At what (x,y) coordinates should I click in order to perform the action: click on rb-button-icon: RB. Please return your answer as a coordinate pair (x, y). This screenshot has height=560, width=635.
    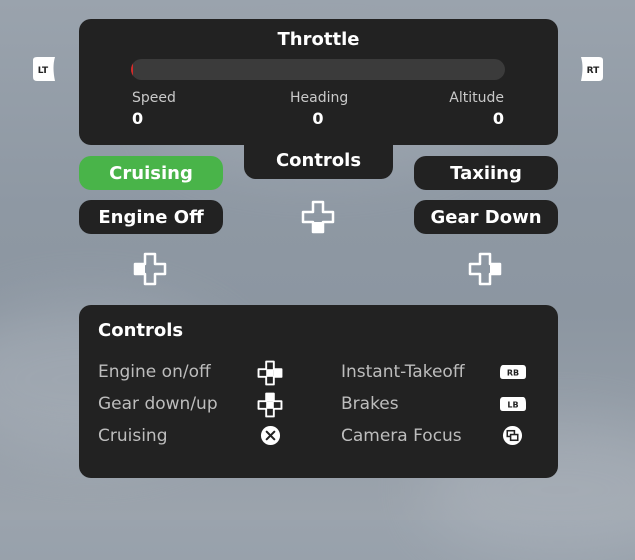
    Looking at the image, I should click on (513, 372).